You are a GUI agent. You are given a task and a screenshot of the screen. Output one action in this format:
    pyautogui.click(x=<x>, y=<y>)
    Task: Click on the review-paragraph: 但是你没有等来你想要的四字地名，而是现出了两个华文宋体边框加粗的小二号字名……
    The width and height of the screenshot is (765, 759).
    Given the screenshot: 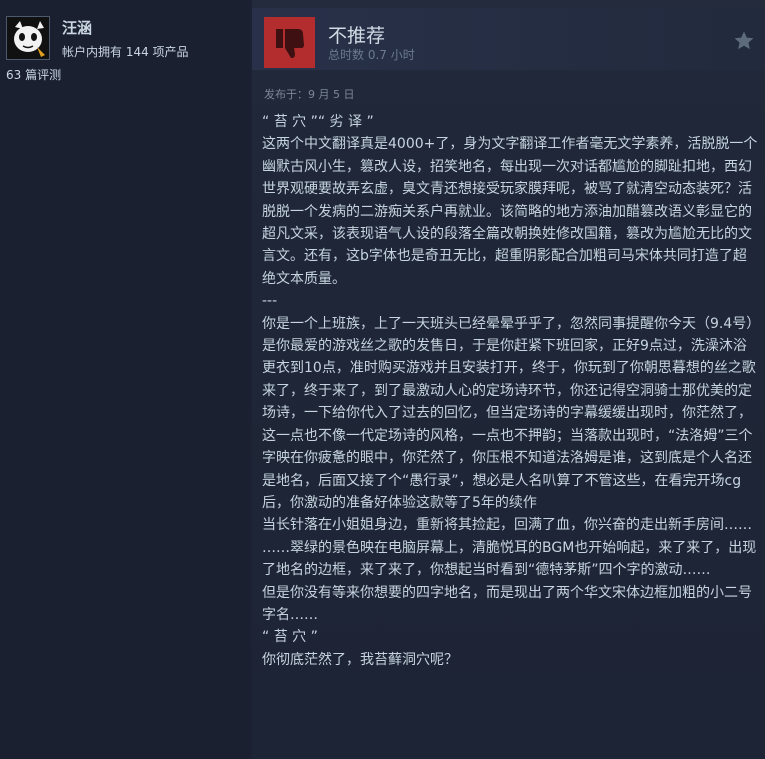 What is the action you would take?
    pyautogui.click(x=507, y=603)
    